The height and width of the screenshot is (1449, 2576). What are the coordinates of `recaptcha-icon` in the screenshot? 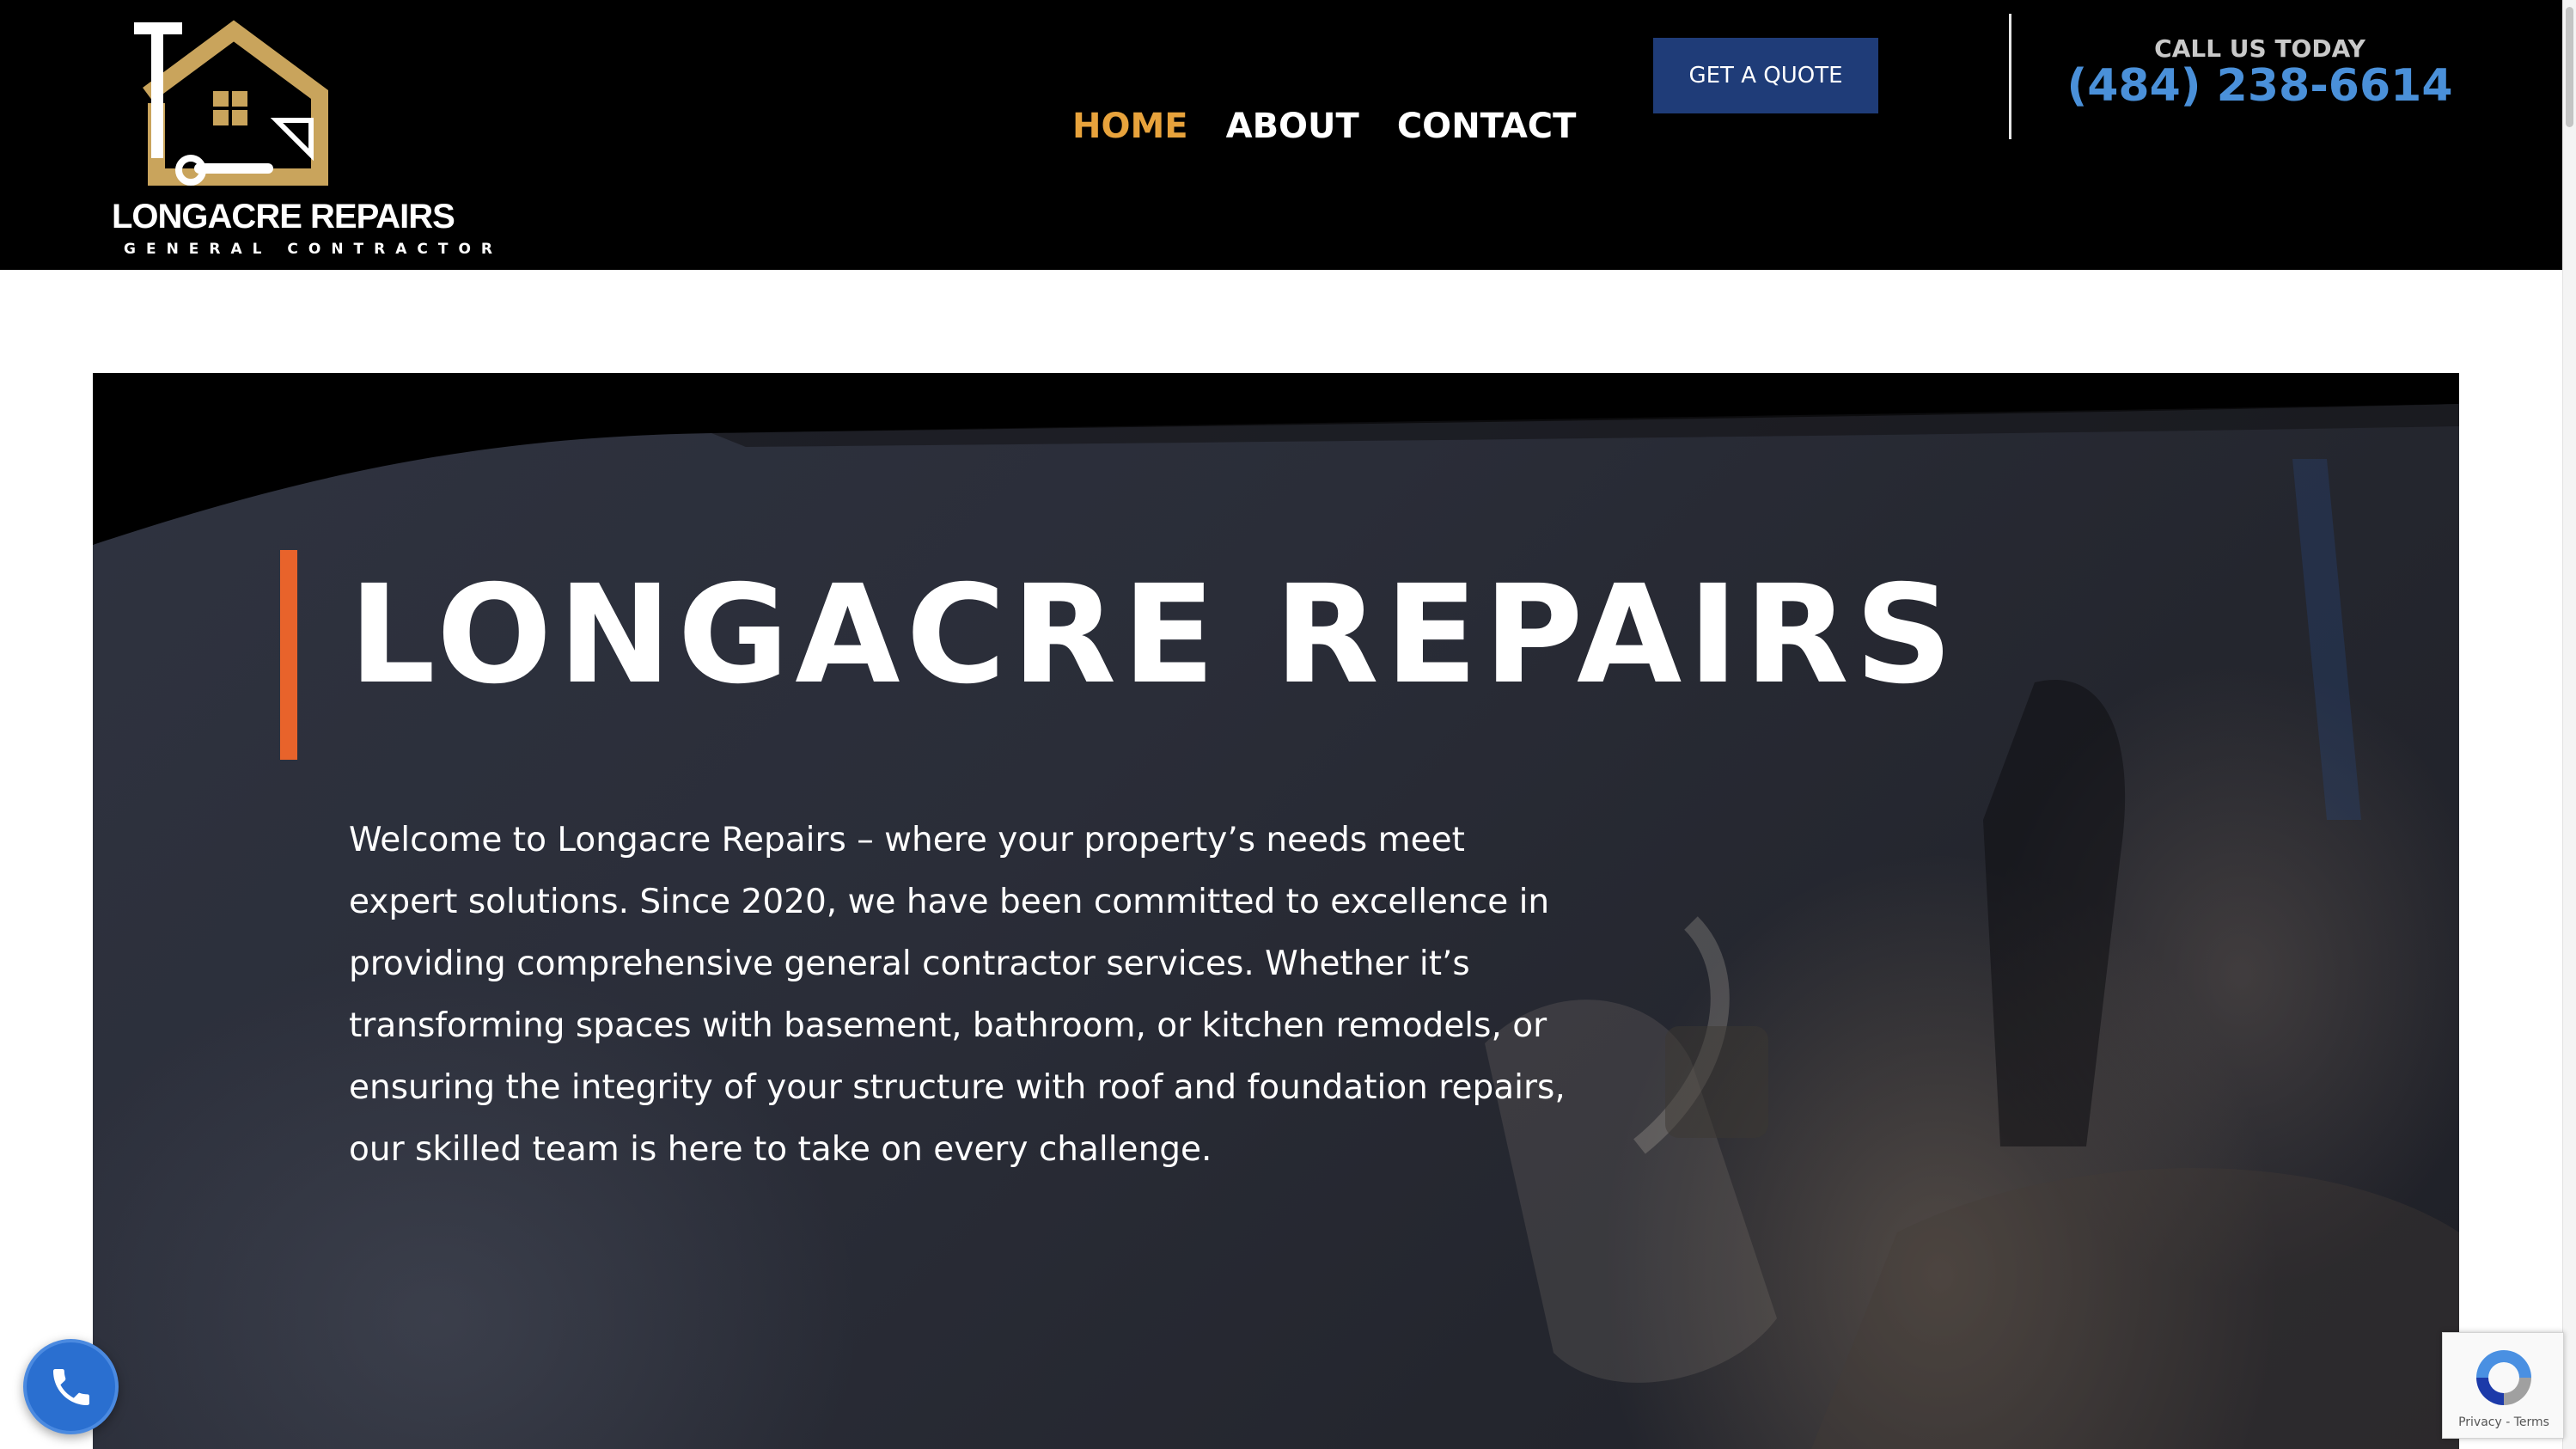 It's located at (2503, 1377).